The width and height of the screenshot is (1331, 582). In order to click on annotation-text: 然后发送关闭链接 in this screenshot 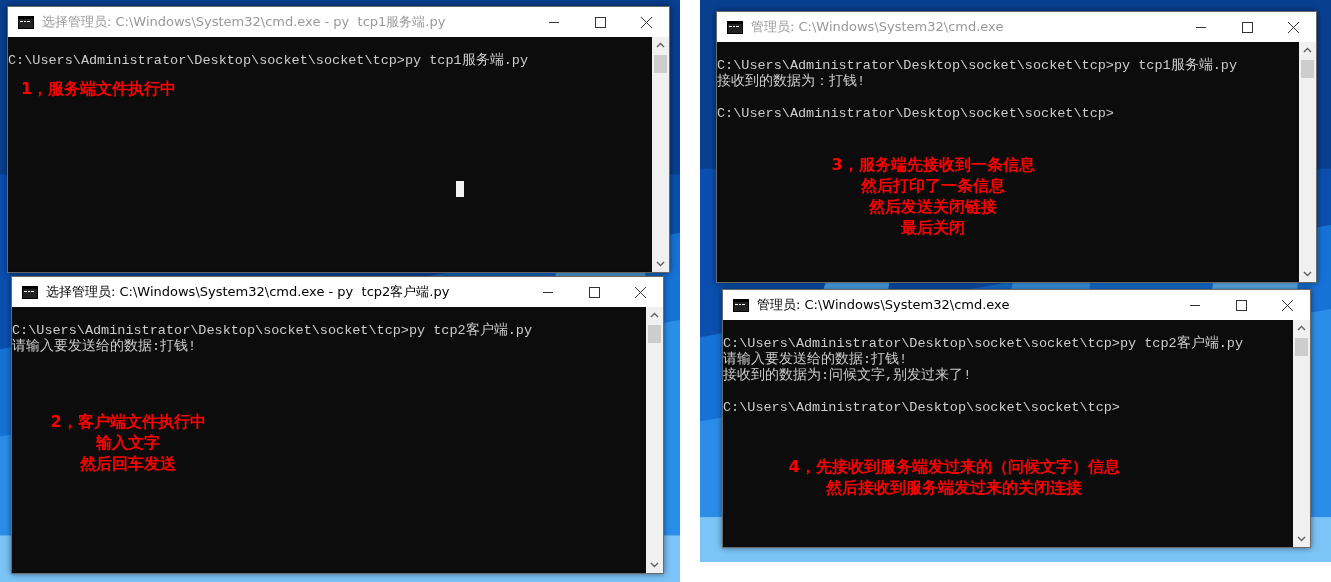, I will do `click(933, 206)`.